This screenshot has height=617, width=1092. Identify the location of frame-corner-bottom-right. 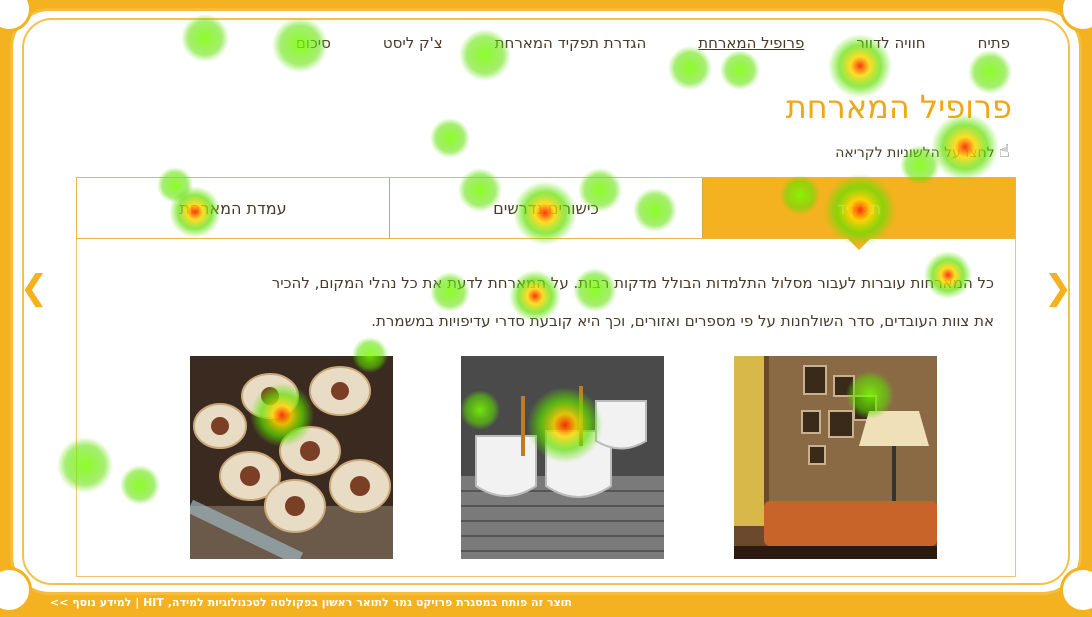
(1076, 590).